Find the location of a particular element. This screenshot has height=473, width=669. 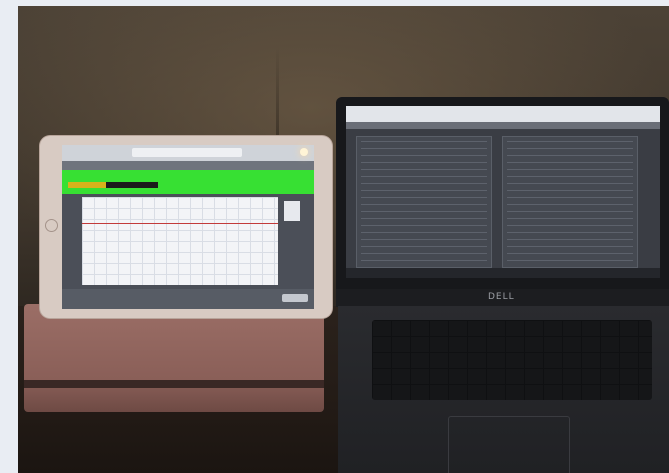

laptop-browser-bar is located at coordinates (503, 114).